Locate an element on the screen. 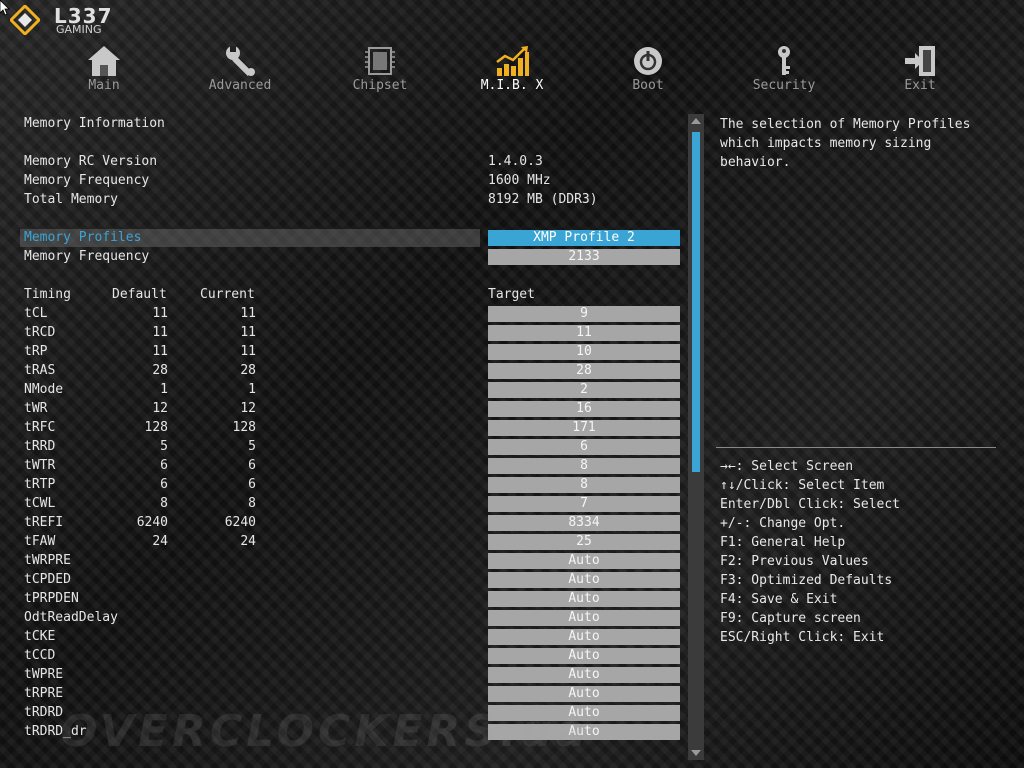  timing-default-value: 1 is located at coordinates (164, 389).